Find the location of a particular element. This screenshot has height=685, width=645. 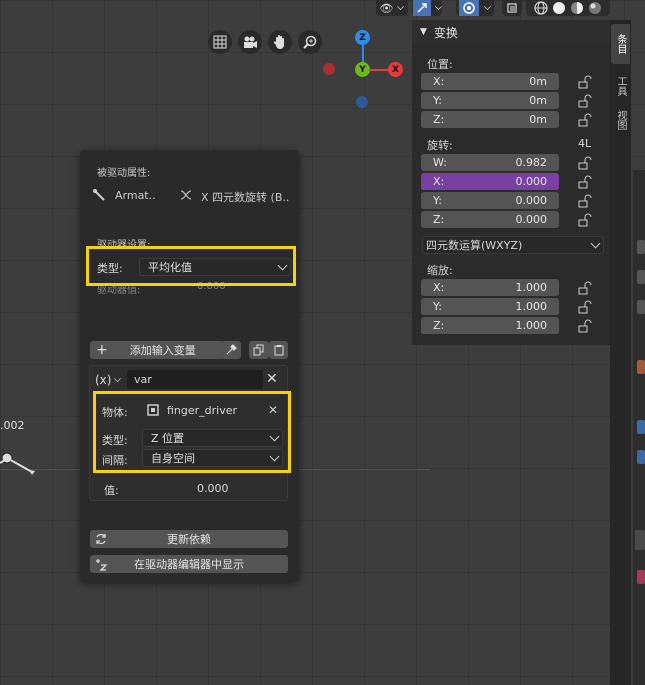

gizmo-z-line is located at coordinates (363, 54).